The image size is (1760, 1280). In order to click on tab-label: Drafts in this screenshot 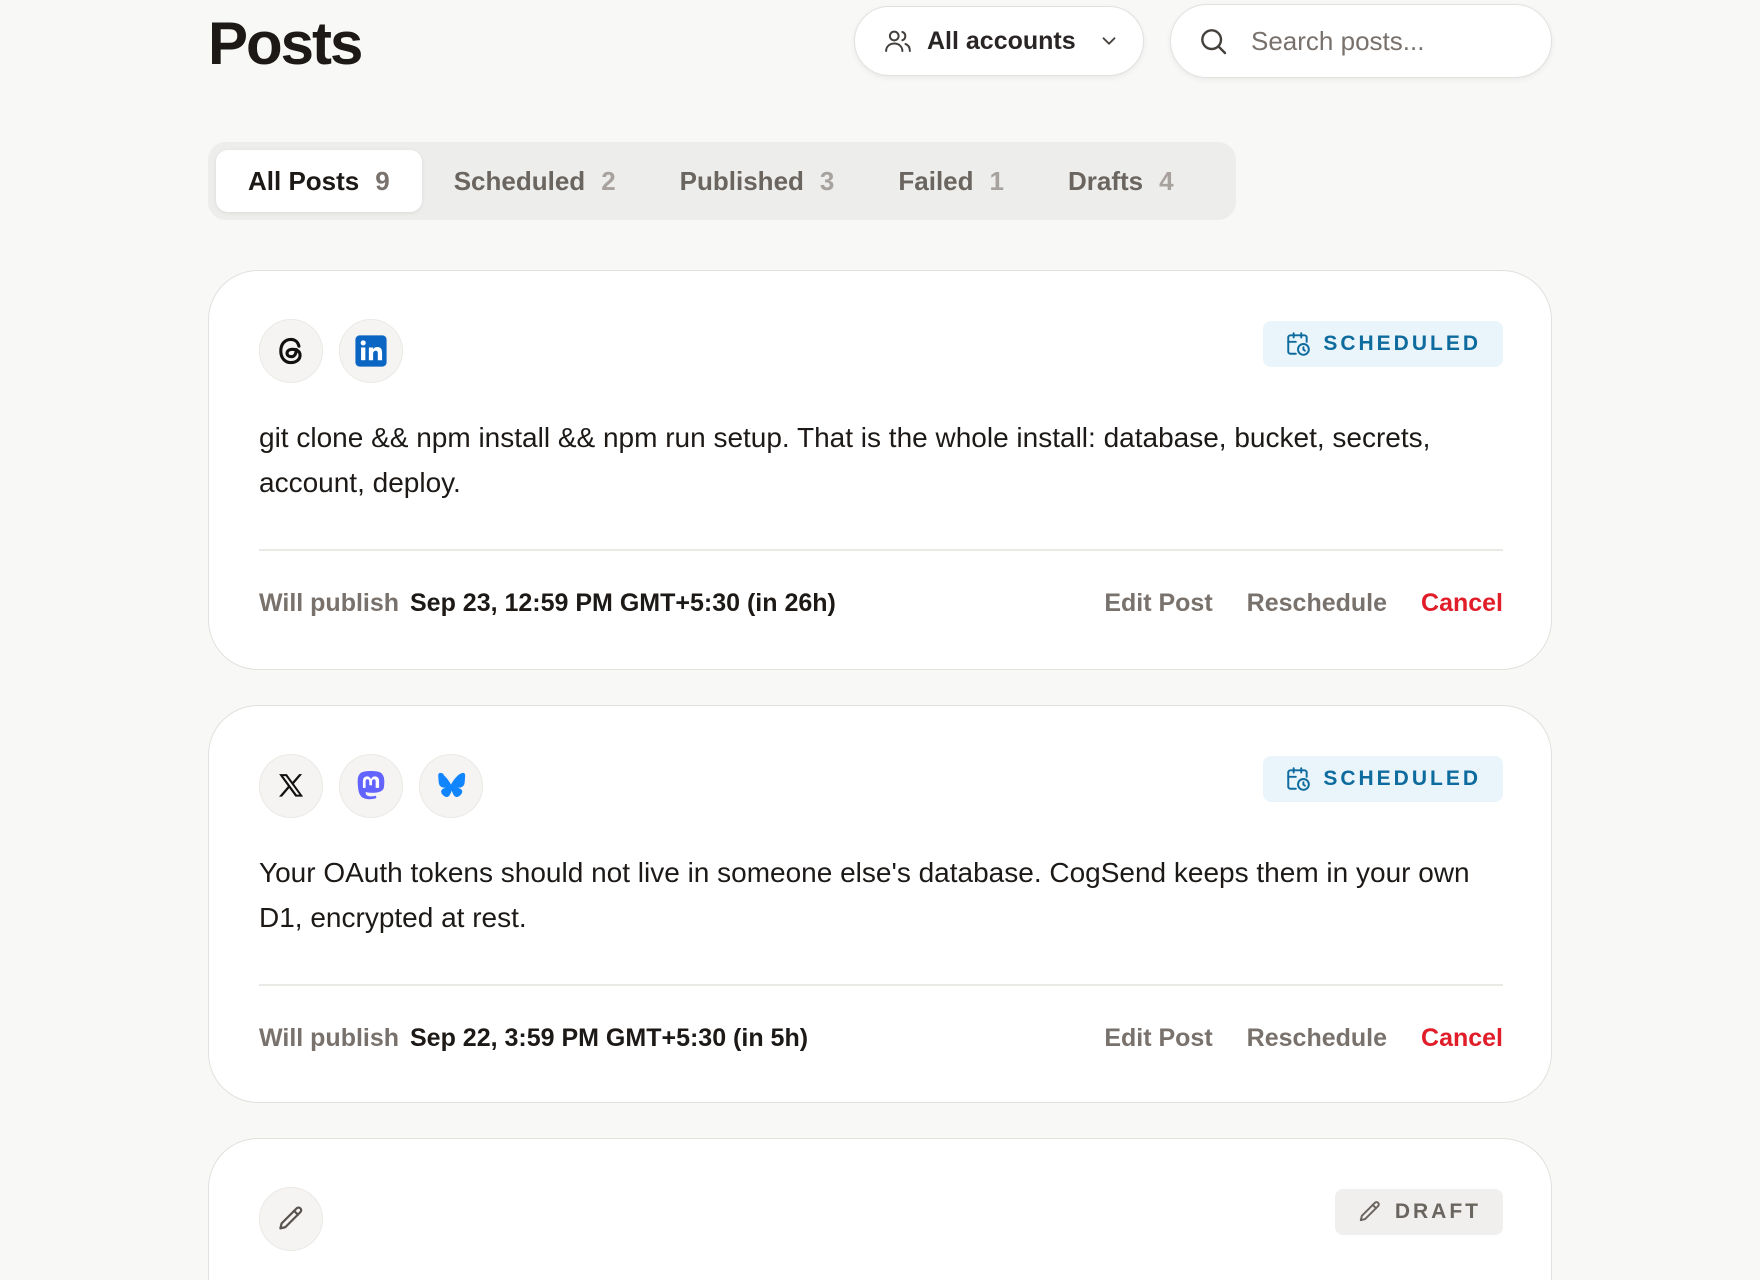, I will do `click(1106, 180)`.